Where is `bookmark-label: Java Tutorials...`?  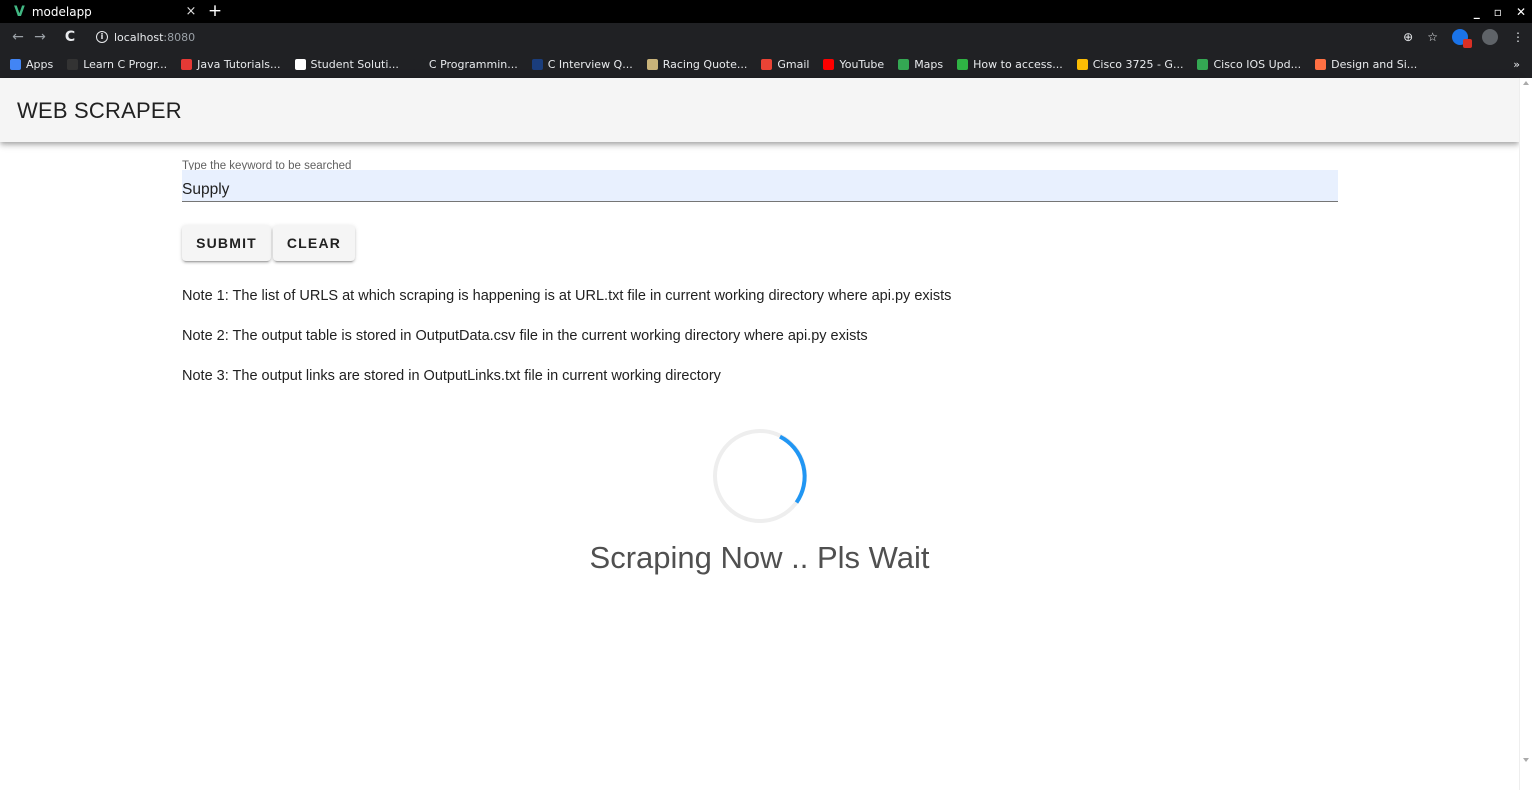
bookmark-label: Java Tutorials... is located at coordinates (239, 64).